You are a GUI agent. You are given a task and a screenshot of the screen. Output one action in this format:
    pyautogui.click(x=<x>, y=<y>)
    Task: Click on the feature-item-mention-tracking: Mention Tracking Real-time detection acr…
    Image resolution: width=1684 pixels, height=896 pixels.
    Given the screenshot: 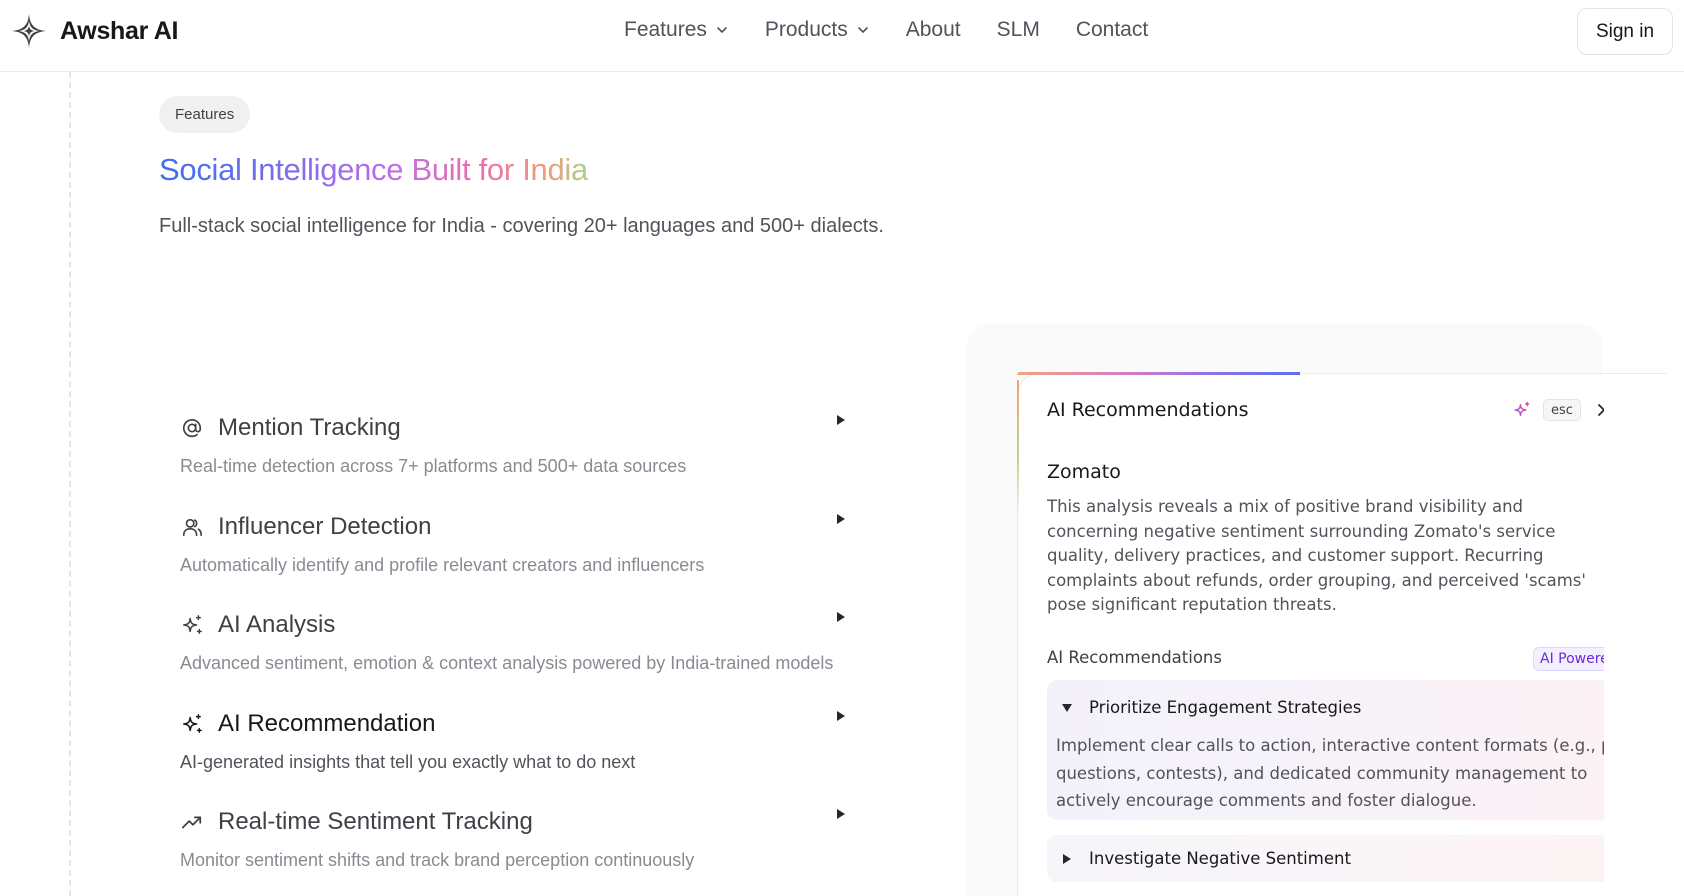 What is the action you would take?
    pyautogui.click(x=515, y=445)
    